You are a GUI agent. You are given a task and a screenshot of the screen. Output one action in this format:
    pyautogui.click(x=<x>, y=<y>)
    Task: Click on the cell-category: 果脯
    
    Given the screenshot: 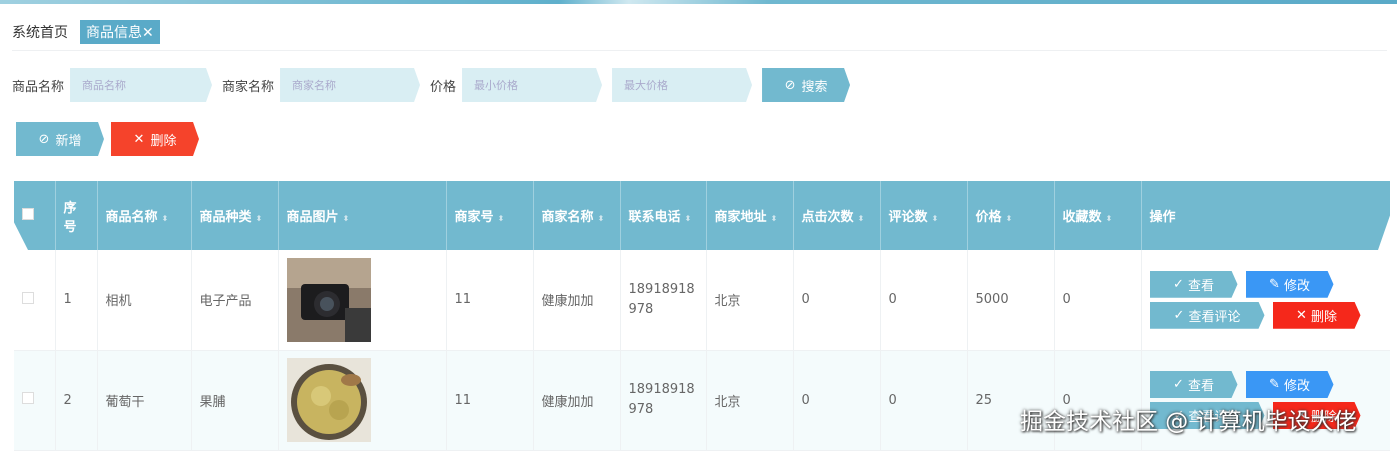 What is the action you would take?
    pyautogui.click(x=235, y=400)
    